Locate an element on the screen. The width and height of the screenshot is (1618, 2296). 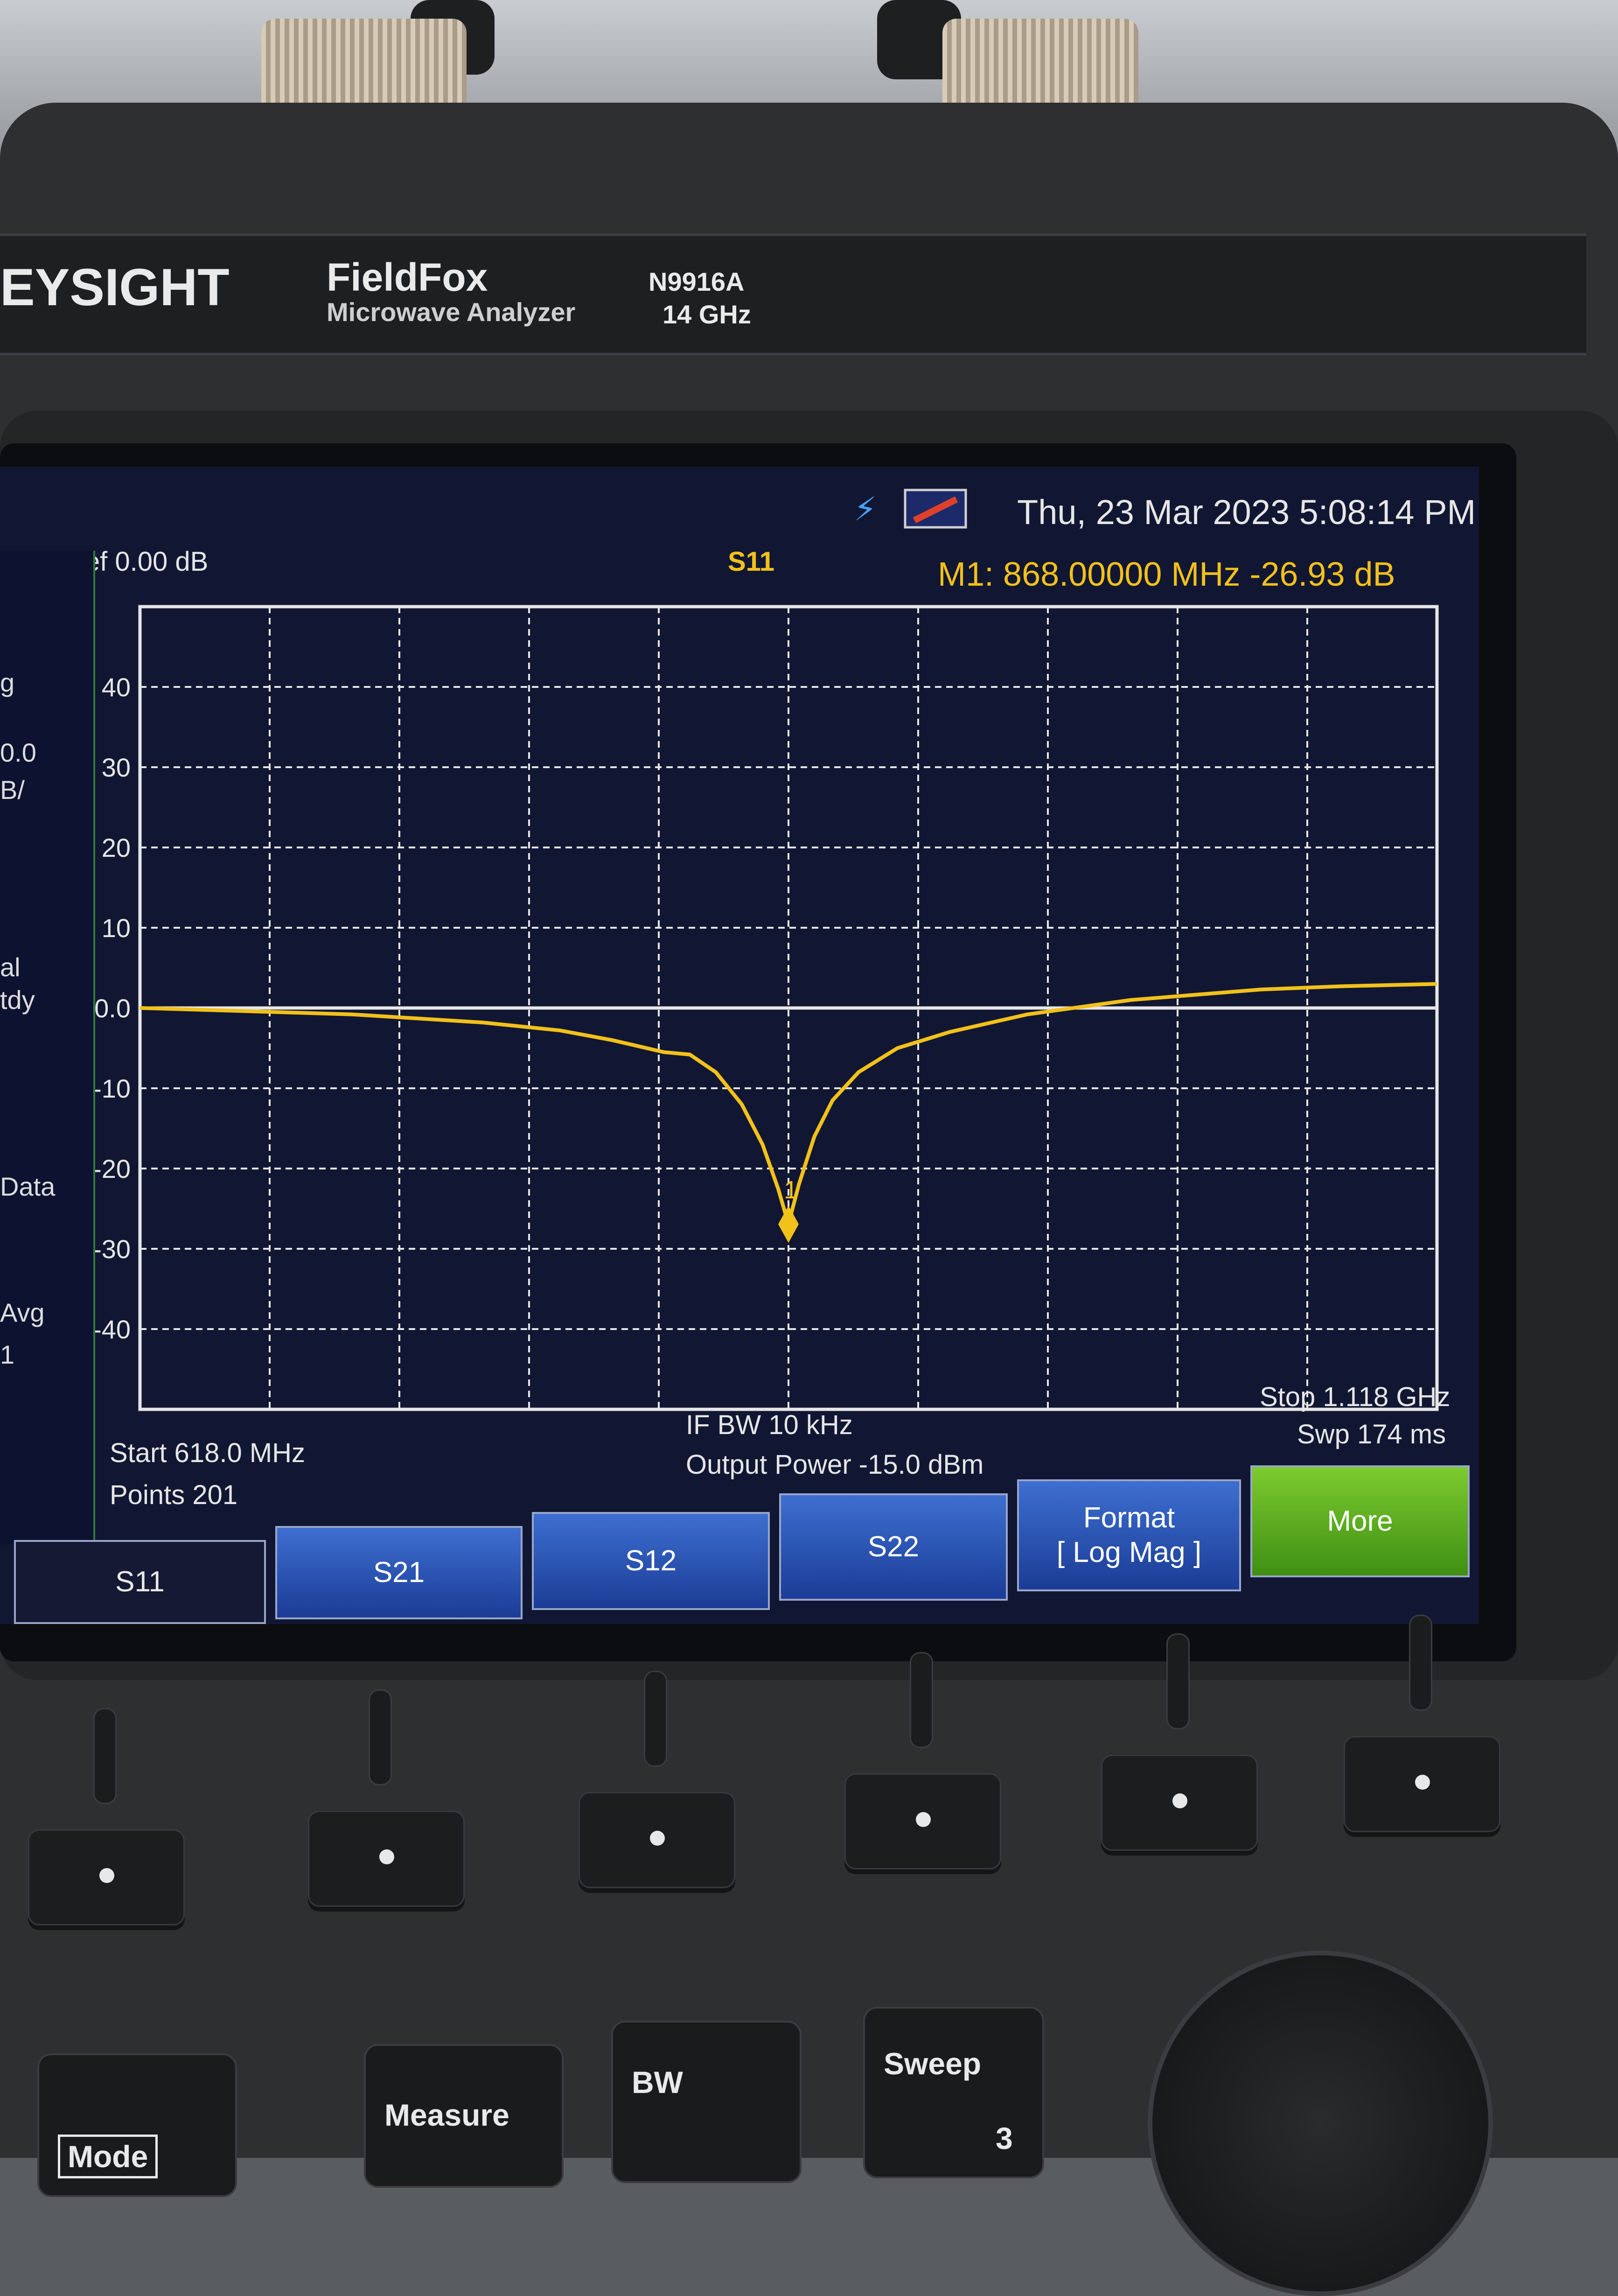
left-panel-text: g is located at coordinates (7, 682).